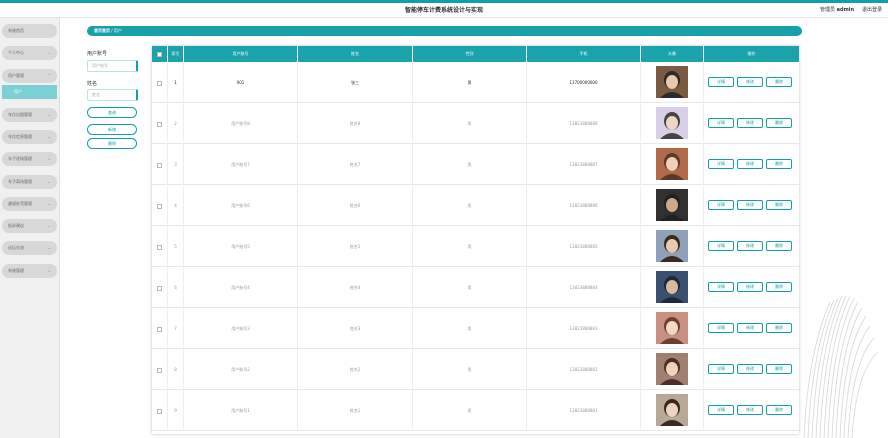  What do you see at coordinates (355, 54) in the screenshot?
I see `header-name: 姓名` at bounding box center [355, 54].